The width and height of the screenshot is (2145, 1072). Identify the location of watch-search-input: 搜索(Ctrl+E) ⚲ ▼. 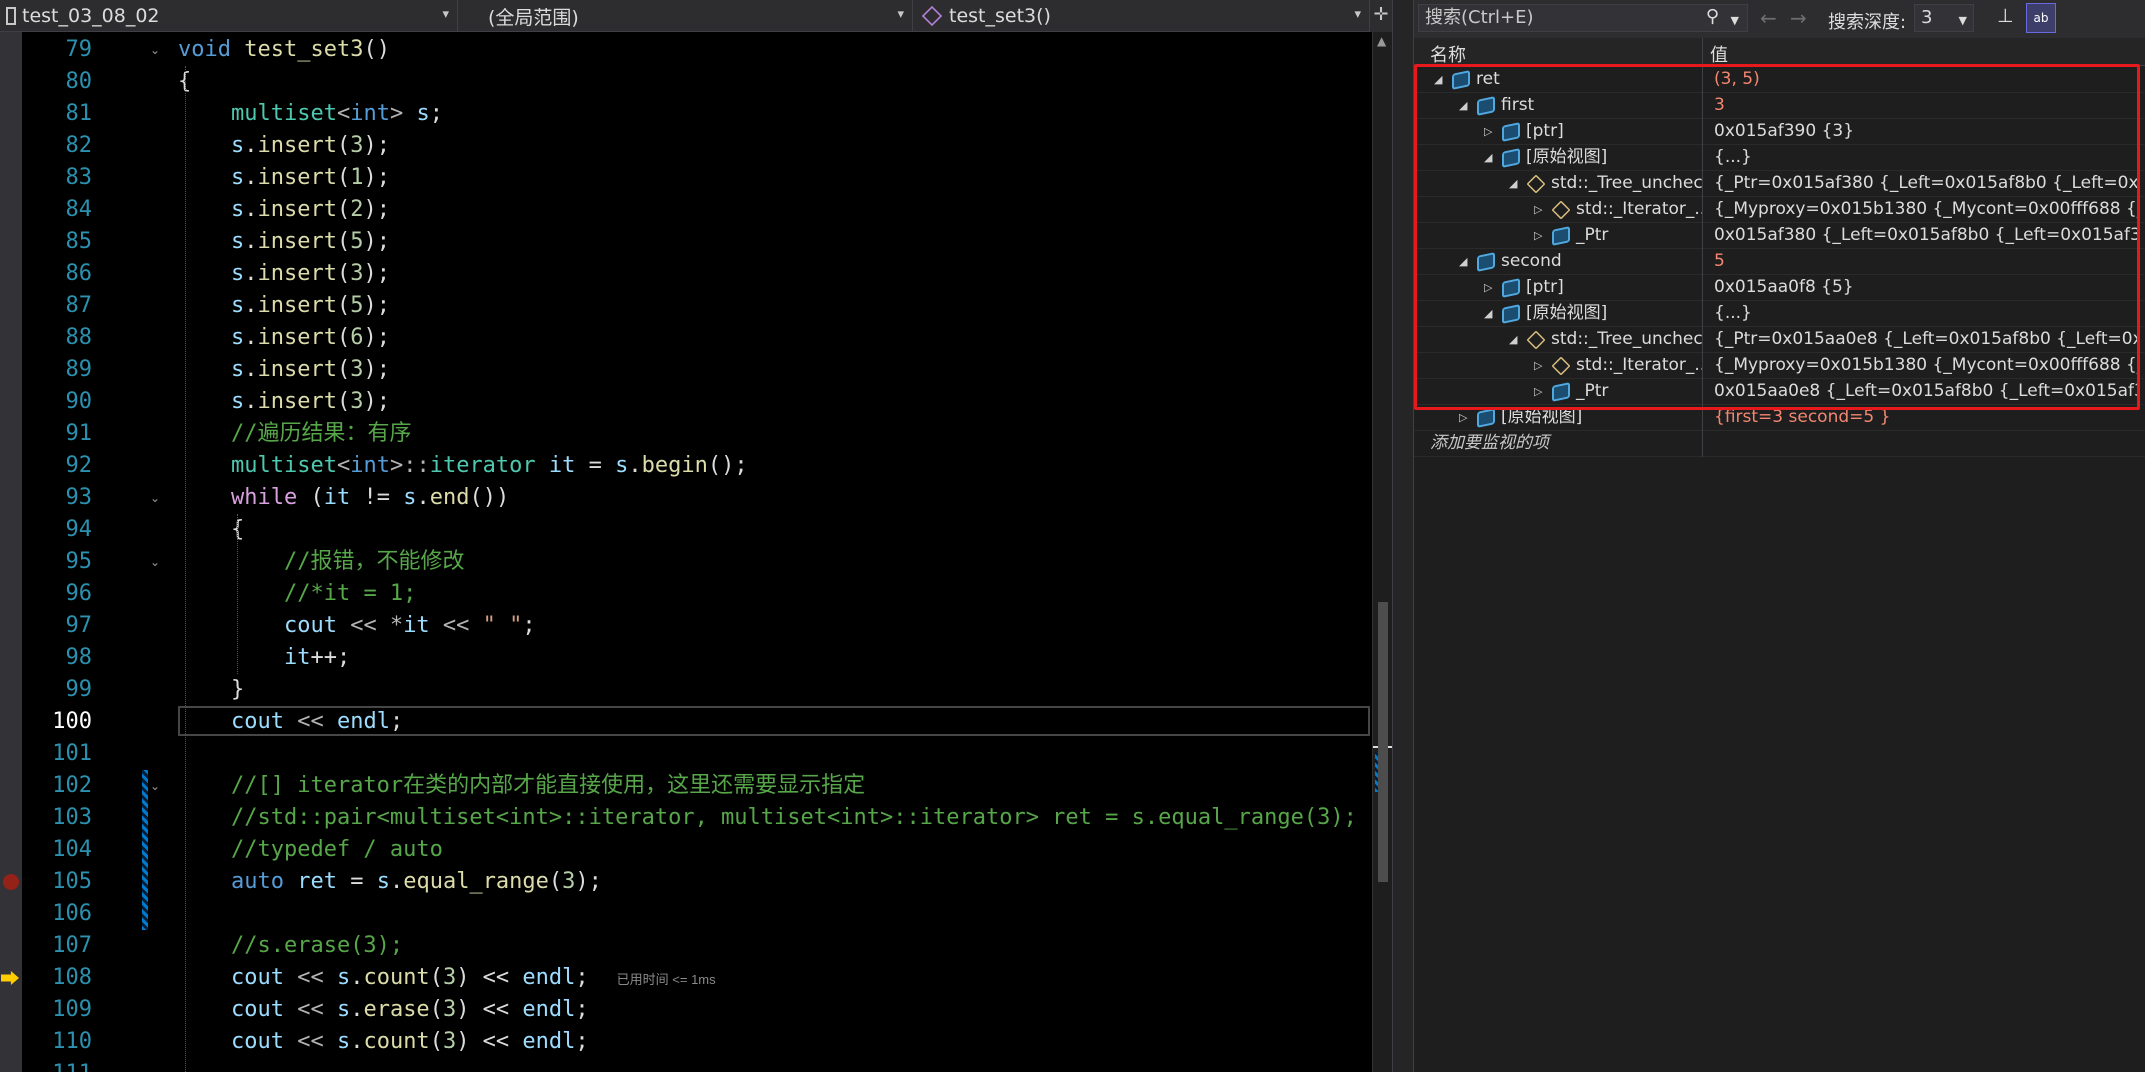
(1583, 18).